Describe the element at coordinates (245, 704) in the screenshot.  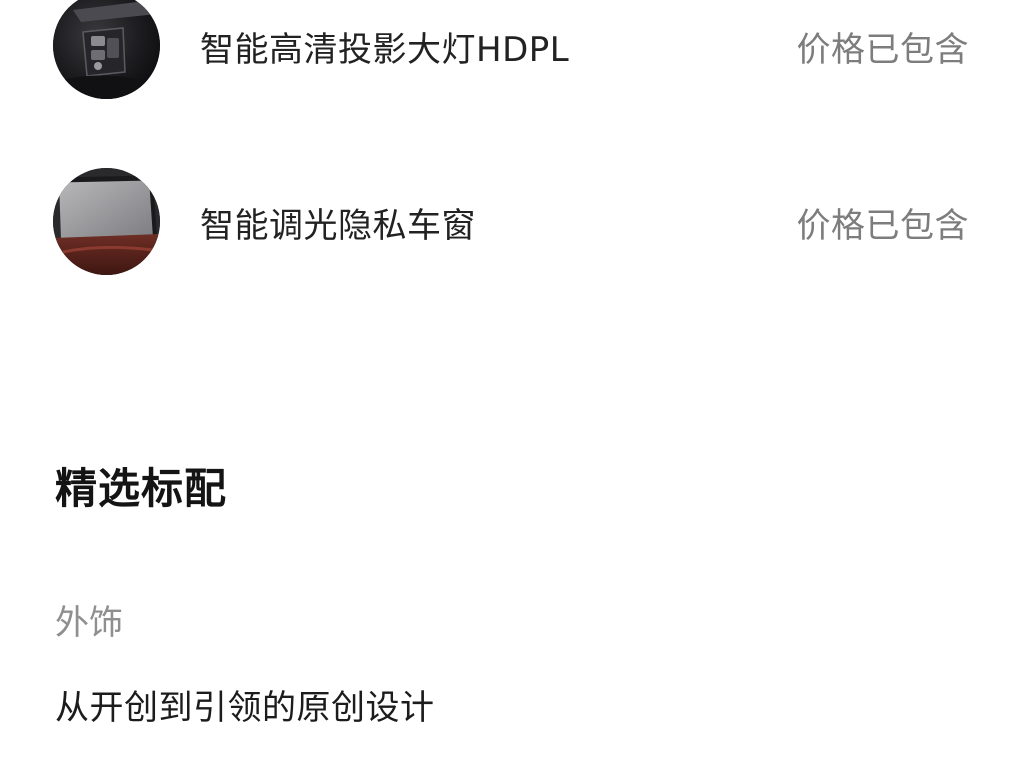
I see `feature-item-text: 从开创到引领的原创设计` at that location.